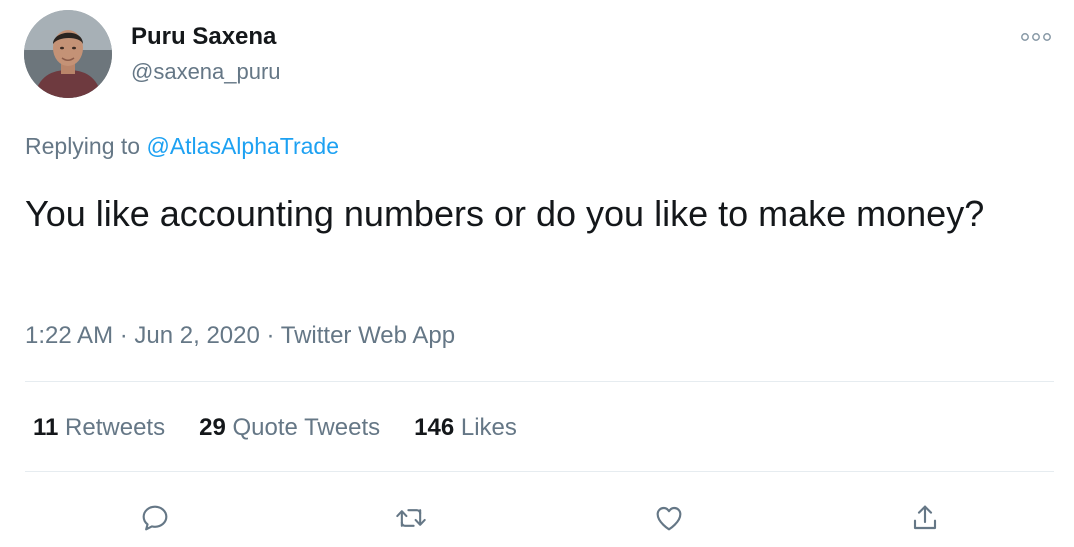  Describe the element at coordinates (212, 427) in the screenshot. I see `quote-tweets-count: 29` at that location.